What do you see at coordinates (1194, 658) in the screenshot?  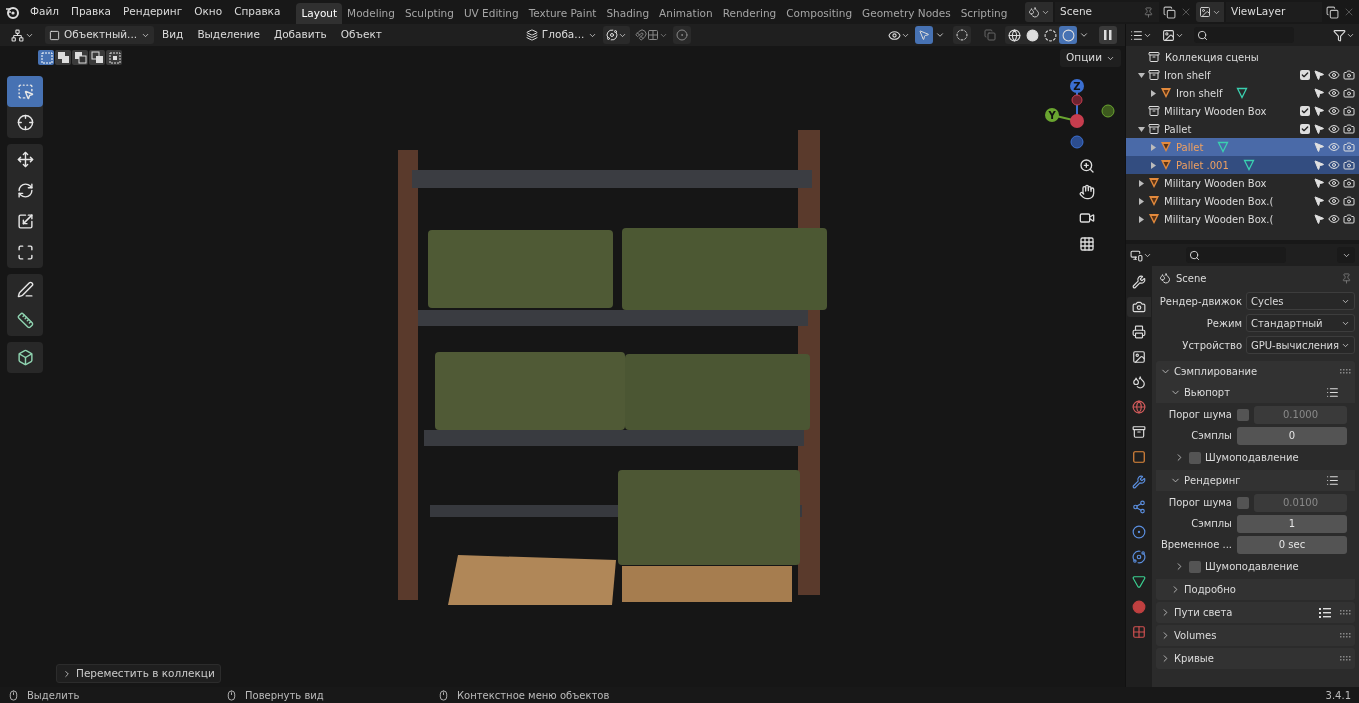 I see `panel-title: Кривые` at bounding box center [1194, 658].